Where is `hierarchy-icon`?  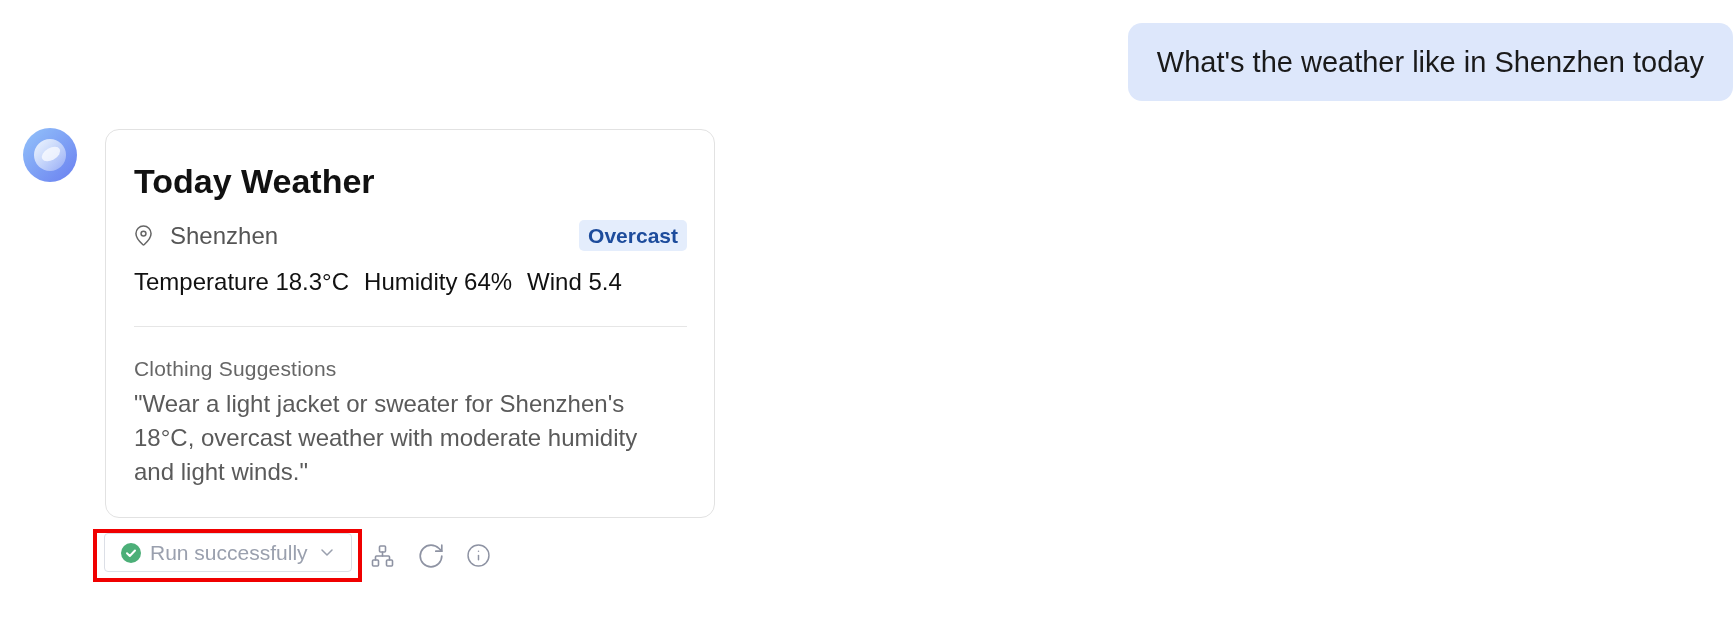
hierarchy-icon is located at coordinates (382, 555).